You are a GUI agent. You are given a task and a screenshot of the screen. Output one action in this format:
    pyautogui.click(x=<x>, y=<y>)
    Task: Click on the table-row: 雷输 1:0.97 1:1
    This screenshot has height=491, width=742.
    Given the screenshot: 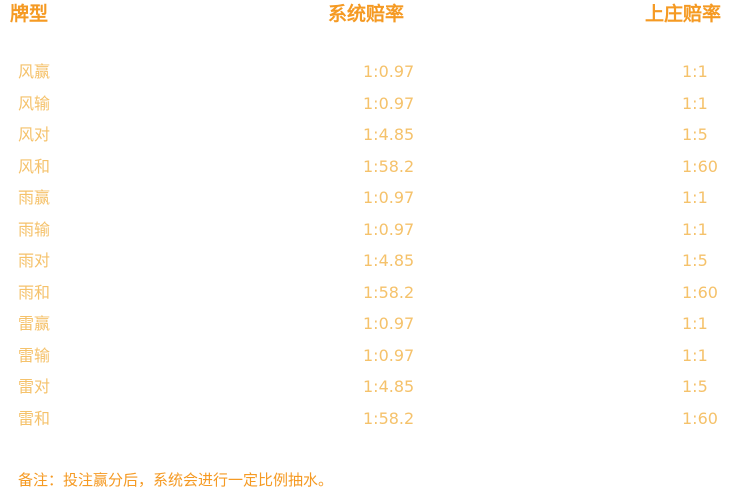 What is the action you would take?
    pyautogui.click(x=371, y=356)
    